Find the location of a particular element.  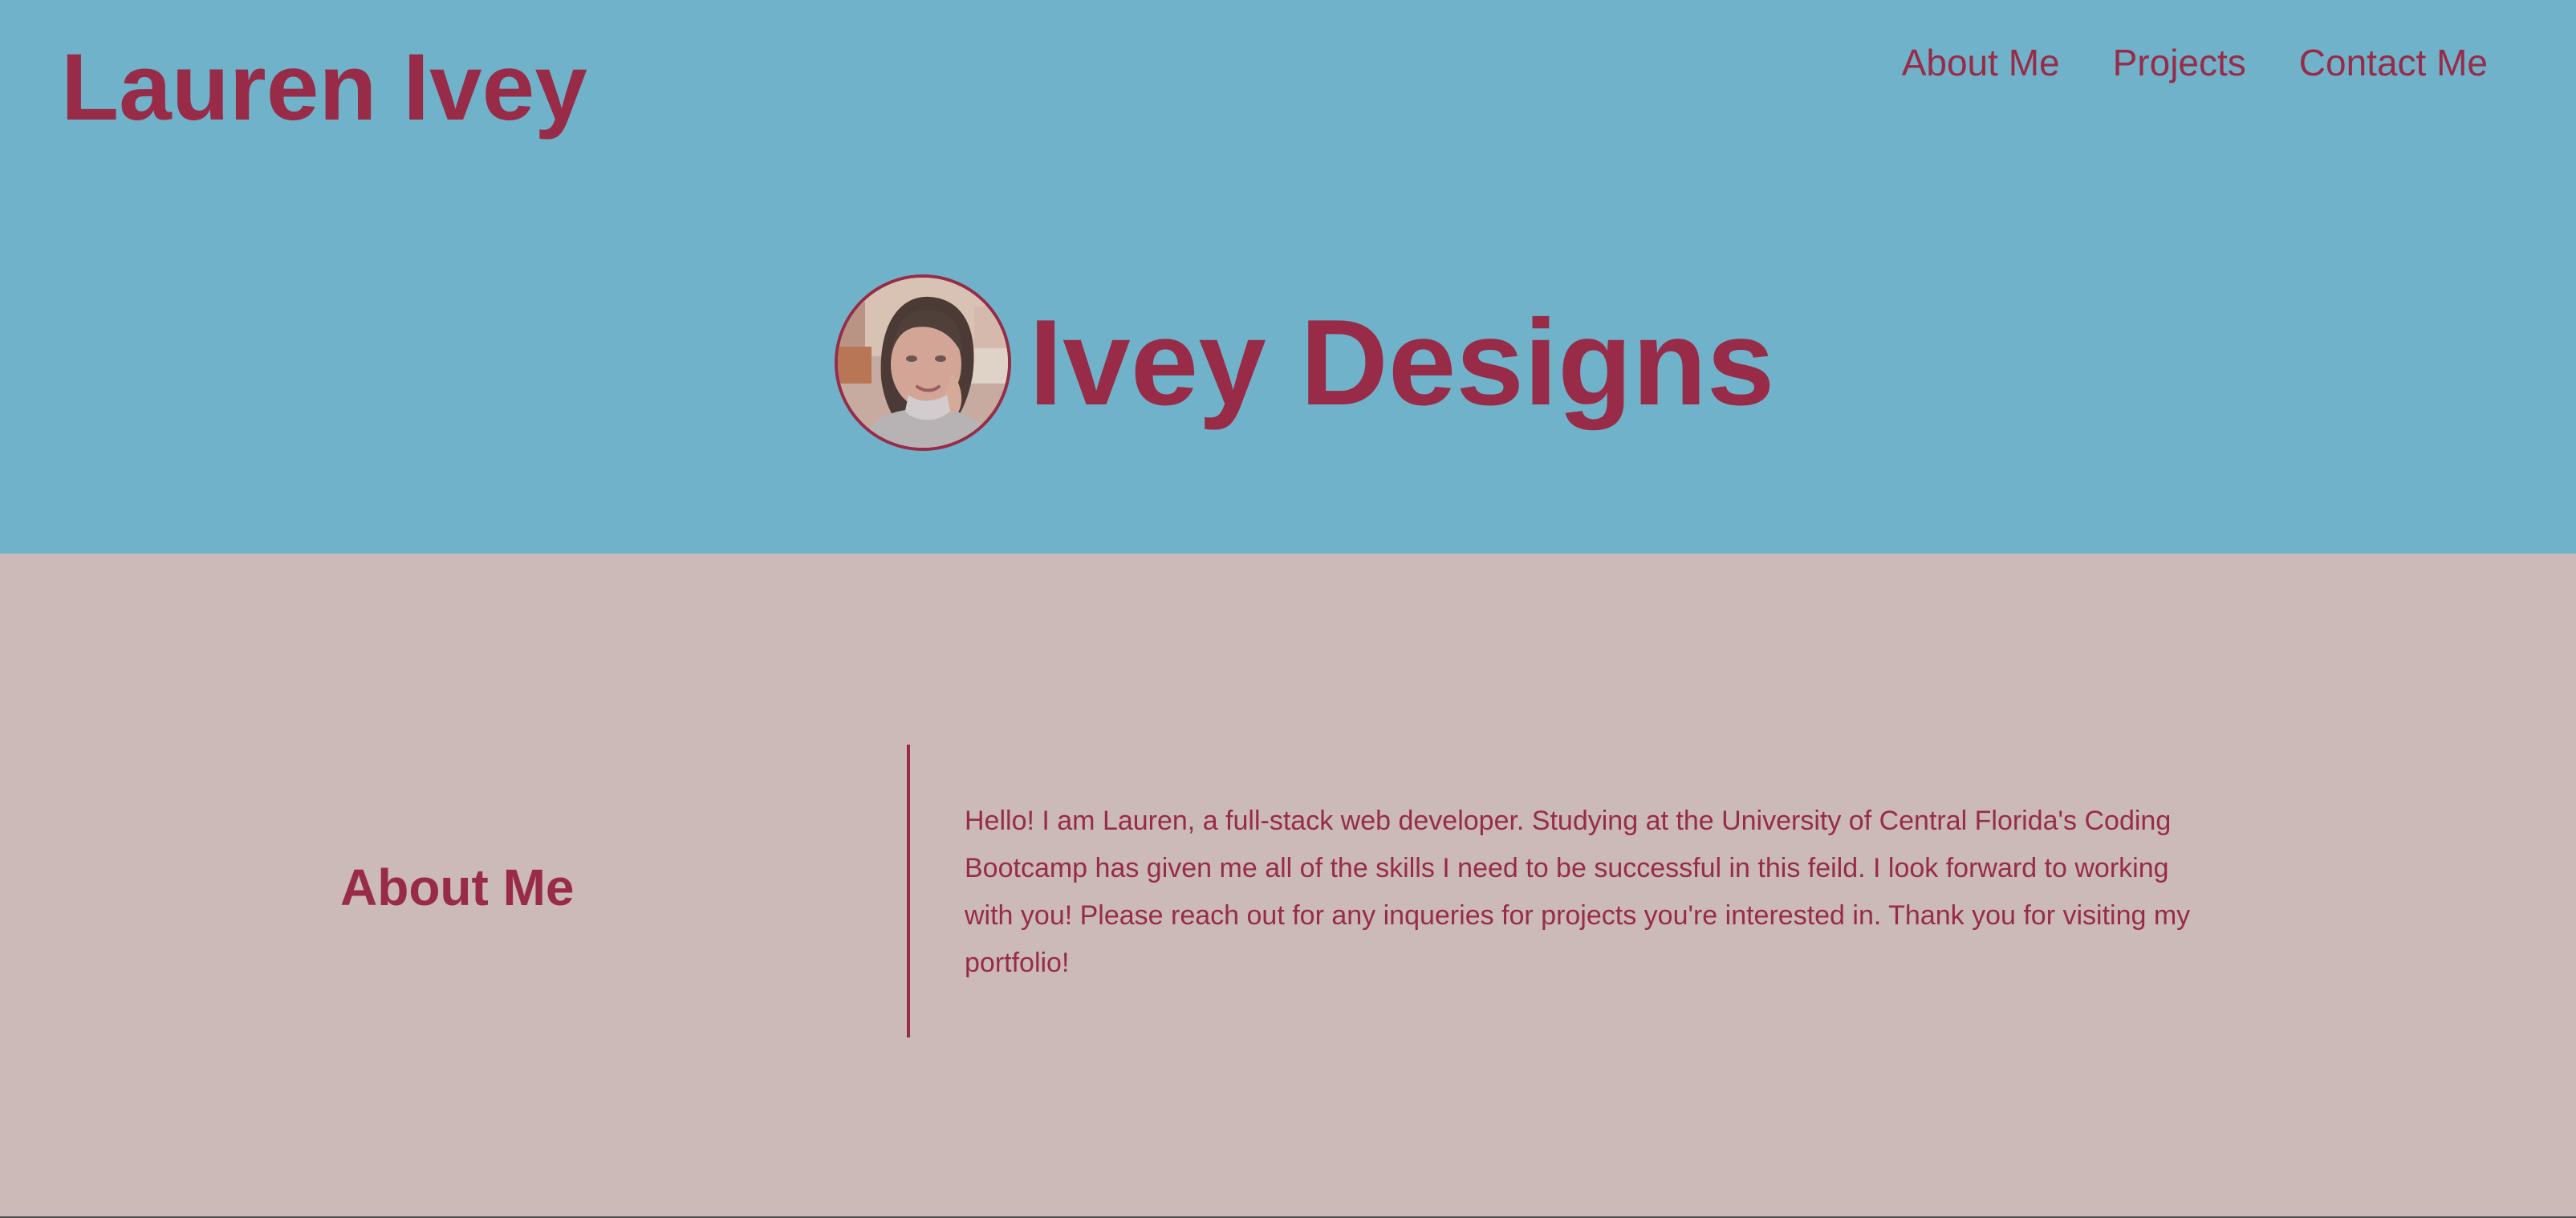

profile-photo-icon is located at coordinates (923, 363).